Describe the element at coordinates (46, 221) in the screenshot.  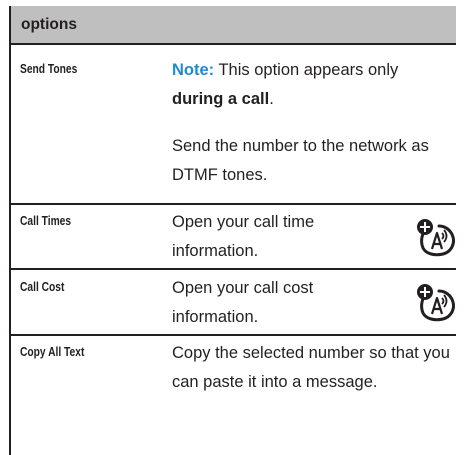
I see `option-label-call-times: Call Times` at that location.